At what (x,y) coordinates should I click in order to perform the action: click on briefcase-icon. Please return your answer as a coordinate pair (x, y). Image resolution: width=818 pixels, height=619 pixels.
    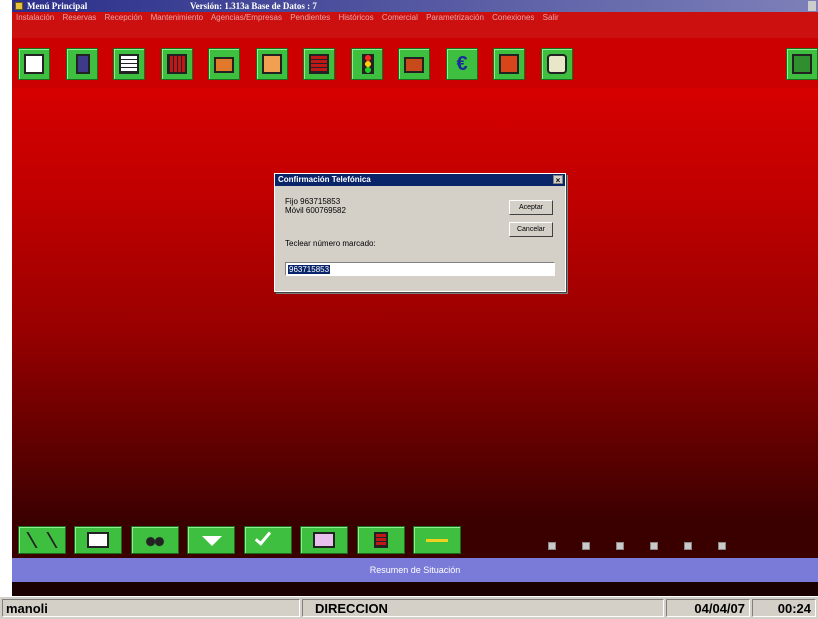
    Looking at the image, I should click on (224, 65).